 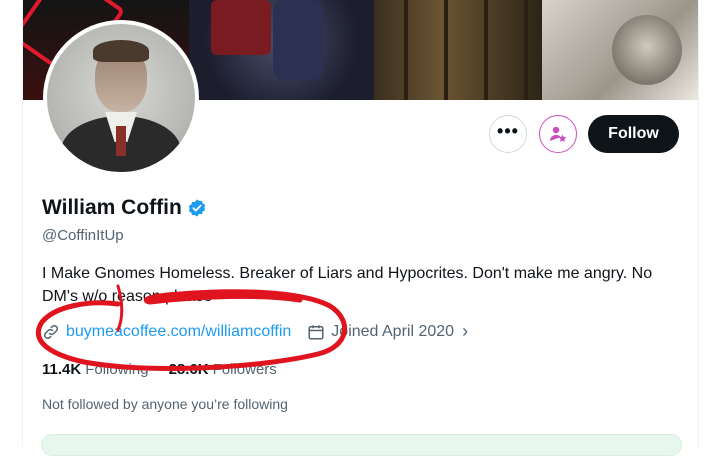 I want to click on following-link: 11.4K Following, so click(x=95, y=369).